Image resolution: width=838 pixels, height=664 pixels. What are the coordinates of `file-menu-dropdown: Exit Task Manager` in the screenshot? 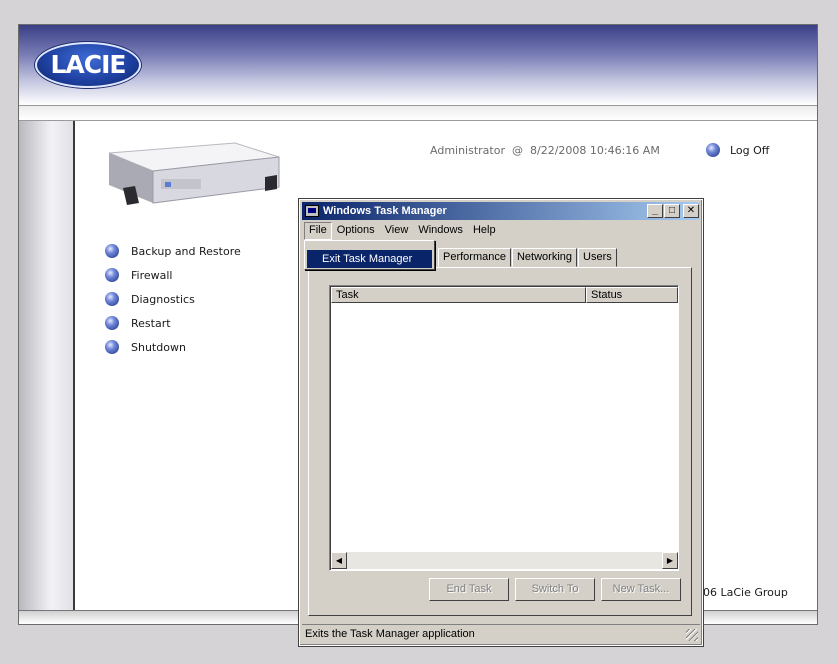 It's located at (369, 255).